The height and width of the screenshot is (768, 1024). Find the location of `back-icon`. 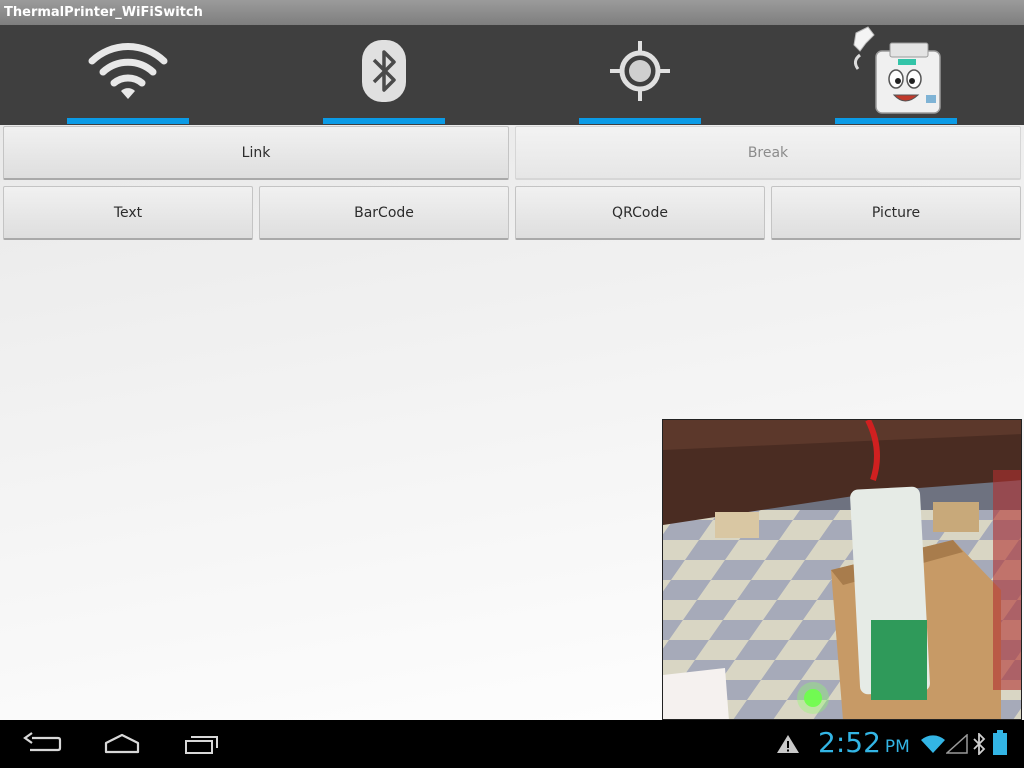

back-icon is located at coordinates (42, 742).